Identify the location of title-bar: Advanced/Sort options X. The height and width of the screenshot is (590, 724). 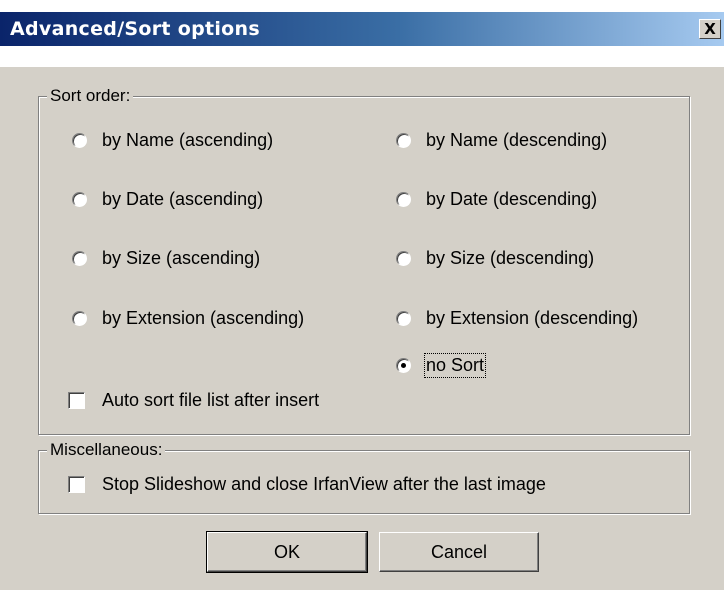
(362, 29).